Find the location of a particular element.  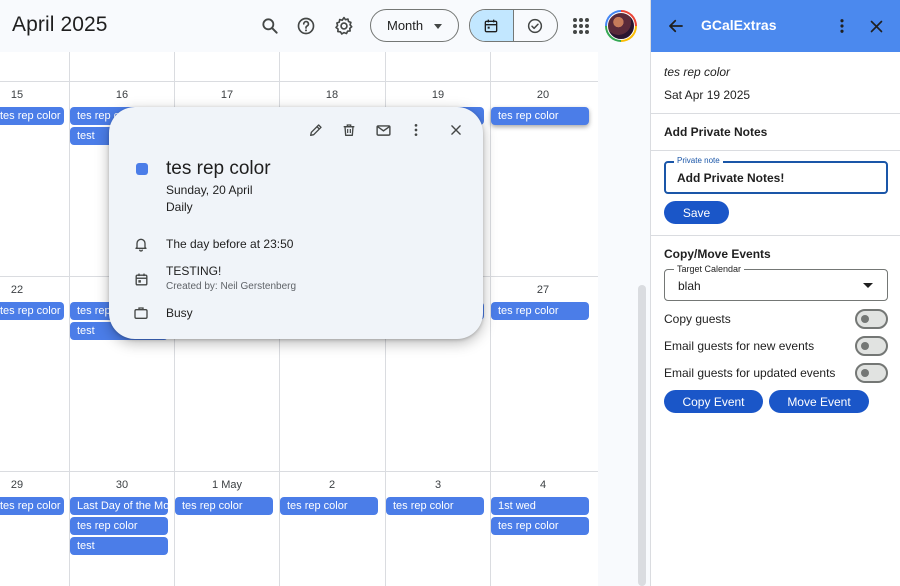

delete-icon is located at coordinates (349, 130).